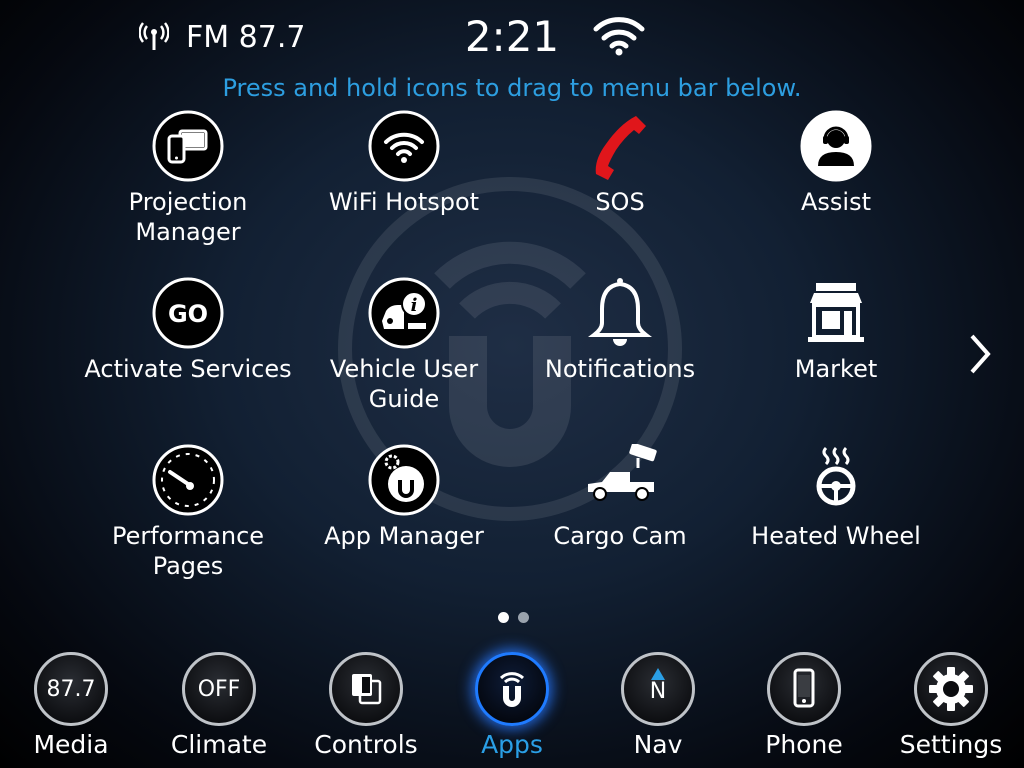  What do you see at coordinates (188, 146) in the screenshot?
I see `projection-manager-icon` at bounding box center [188, 146].